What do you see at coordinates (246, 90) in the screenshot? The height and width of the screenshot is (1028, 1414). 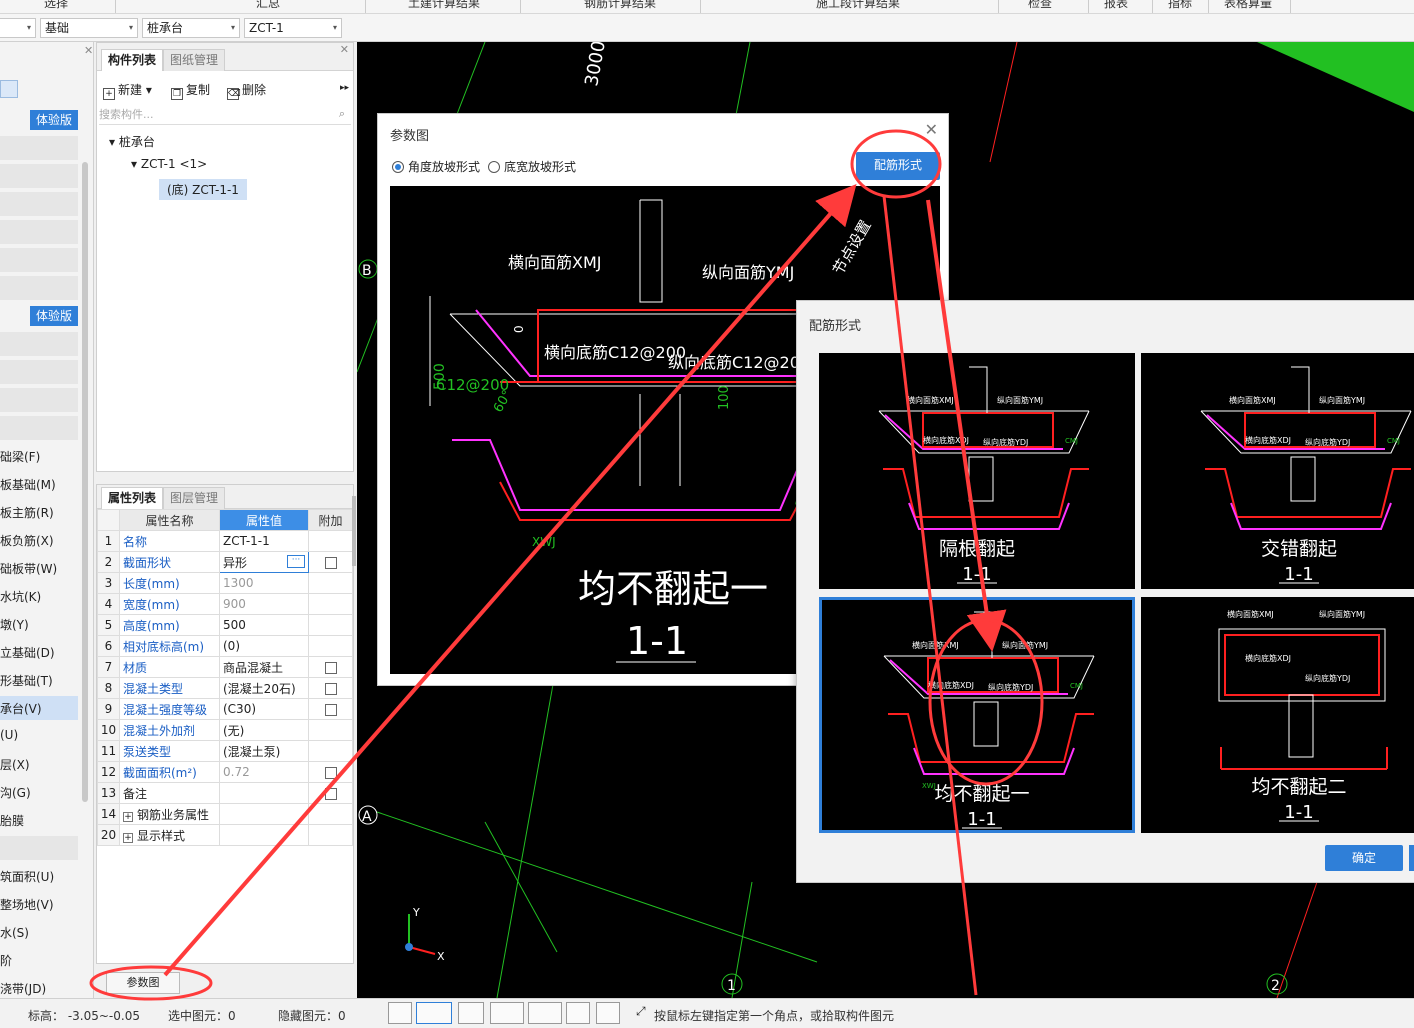 I see `delete-button: ⌫删除` at bounding box center [246, 90].